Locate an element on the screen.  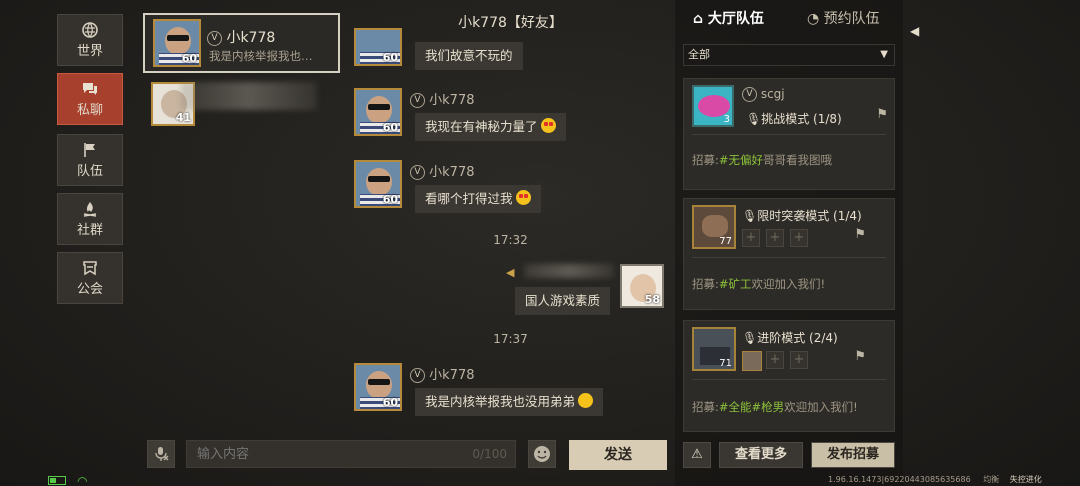
blurred-name is located at coordinates (569, 271).